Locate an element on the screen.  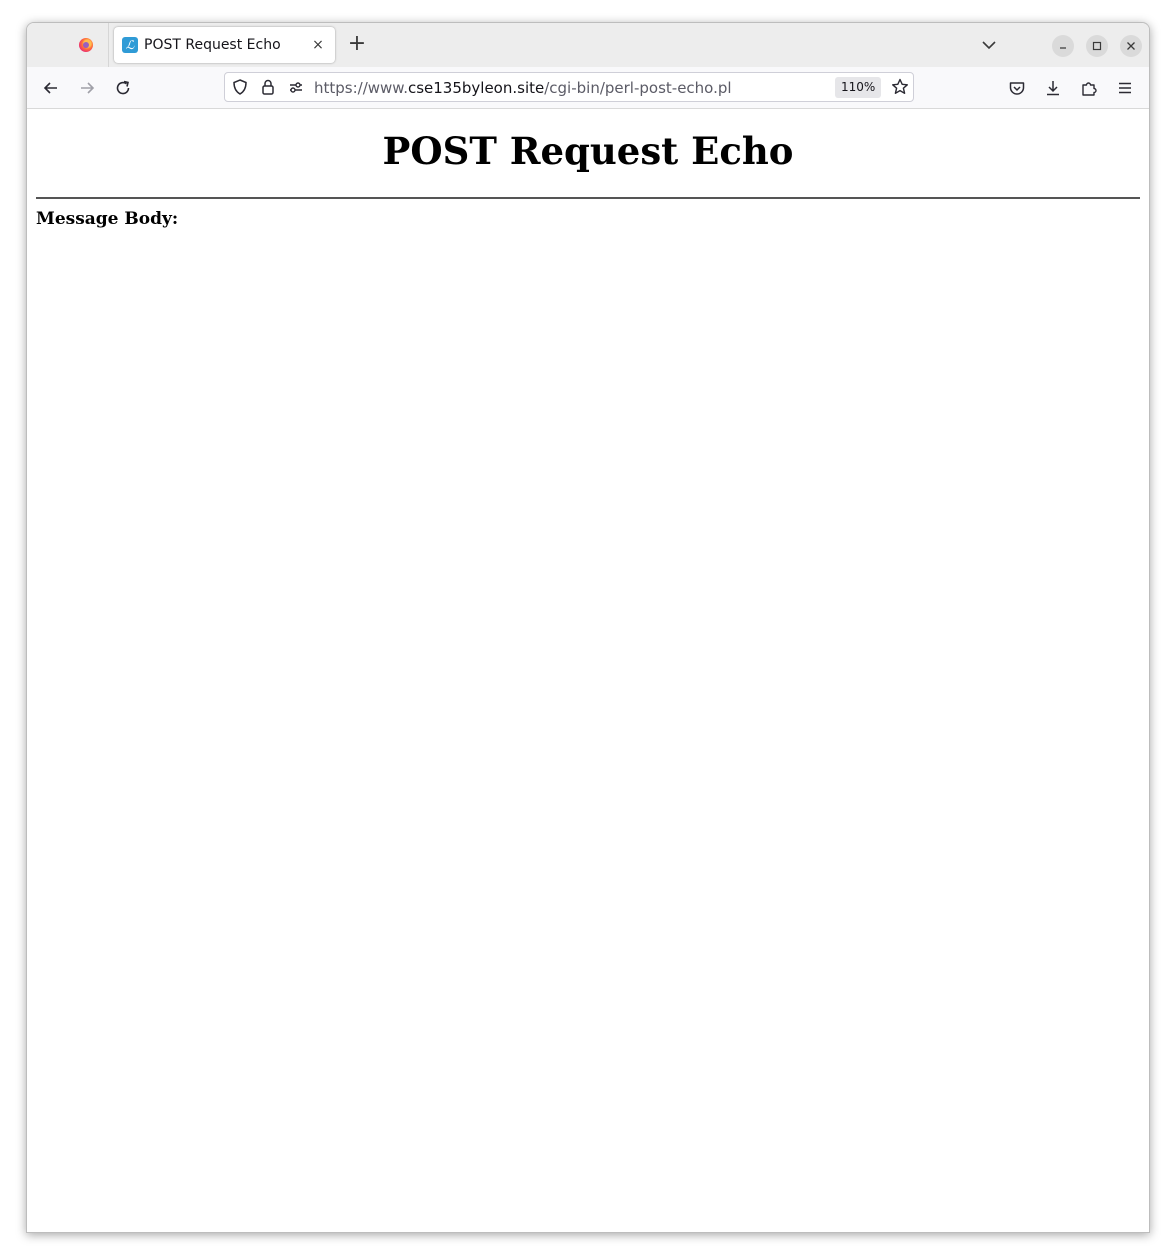
tab-strip: ℒ POST Request Echo × + is located at coordinates (588, 45).